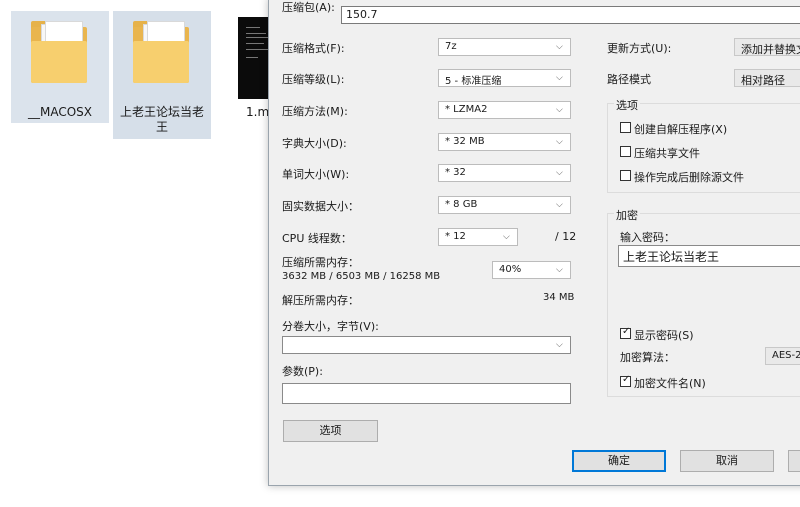 The width and height of the screenshot is (800, 507). What do you see at coordinates (619, 461) in the screenshot?
I see `ok-button: 确定` at bounding box center [619, 461].